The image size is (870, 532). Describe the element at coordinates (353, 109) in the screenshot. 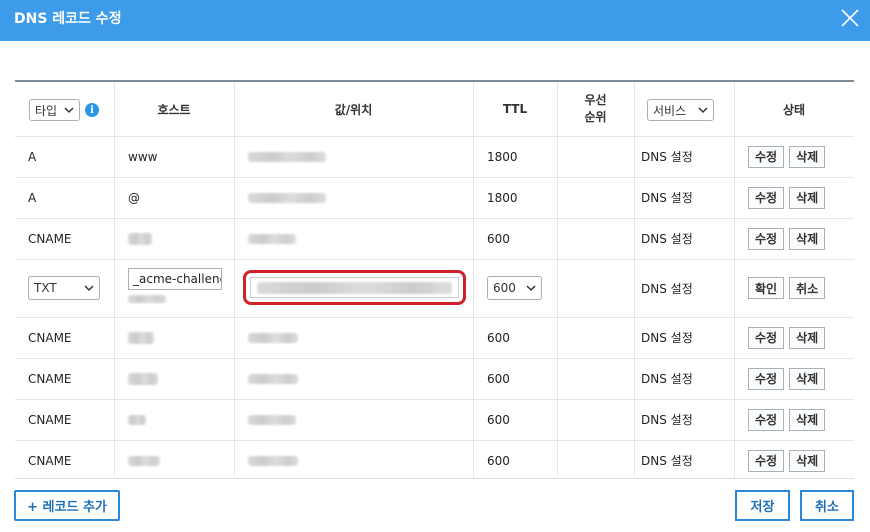

I see `header-value: 값/위치` at that location.